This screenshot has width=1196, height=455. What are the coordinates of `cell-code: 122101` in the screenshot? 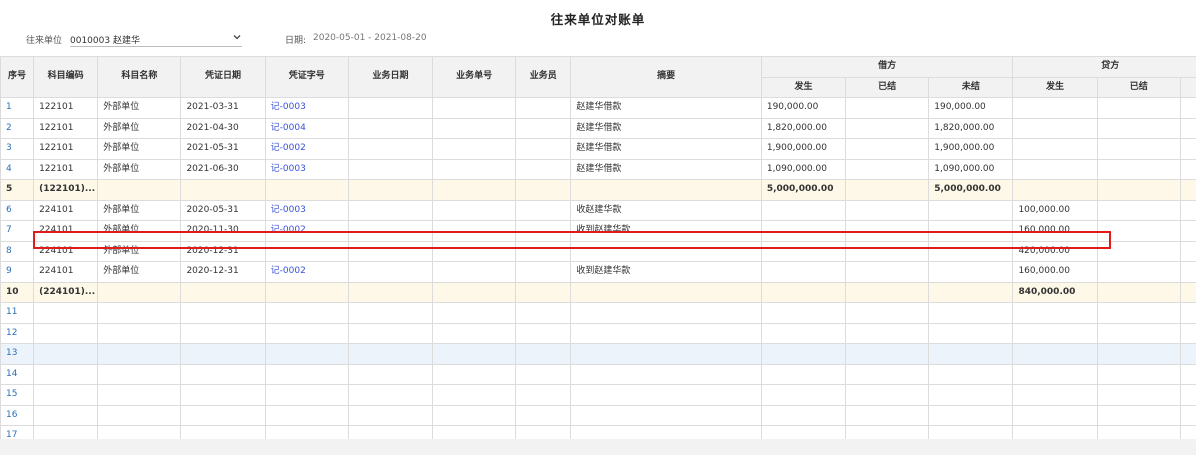 It's located at (66, 169).